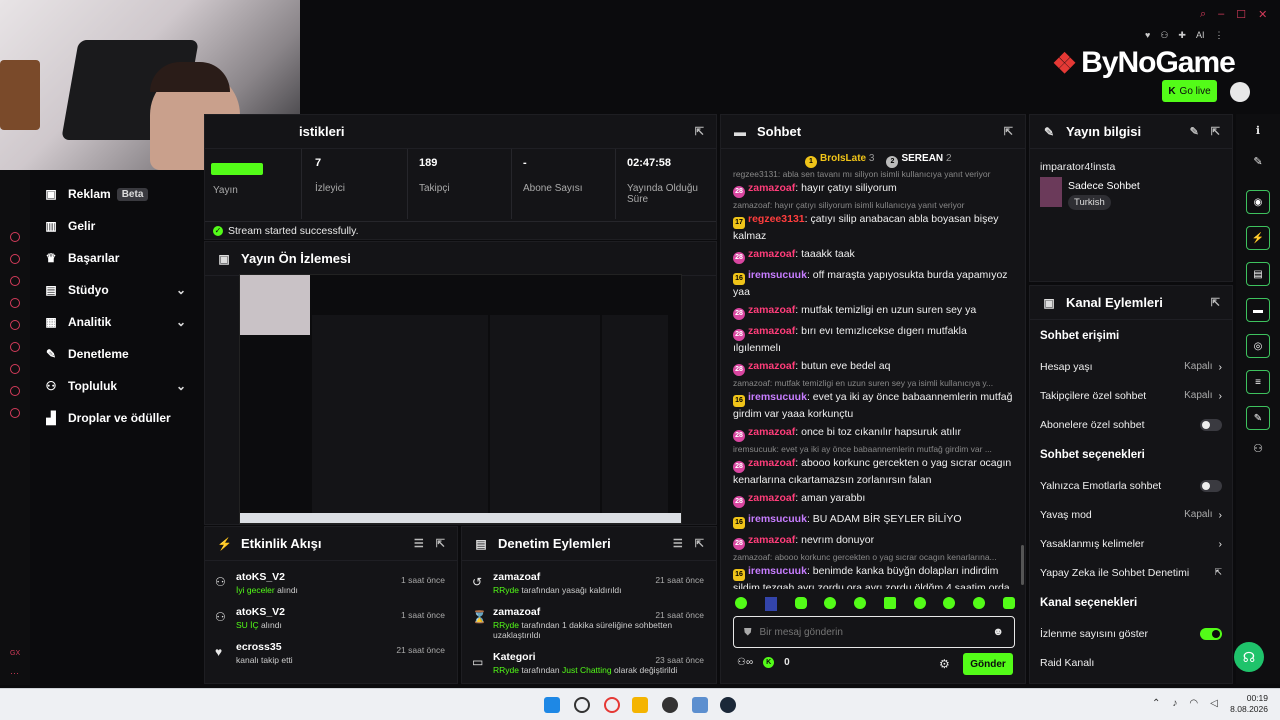 The width and height of the screenshot is (1280, 720). Describe the element at coordinates (1193, 703) in the screenshot. I see `wifi-icon: ◠` at that location.